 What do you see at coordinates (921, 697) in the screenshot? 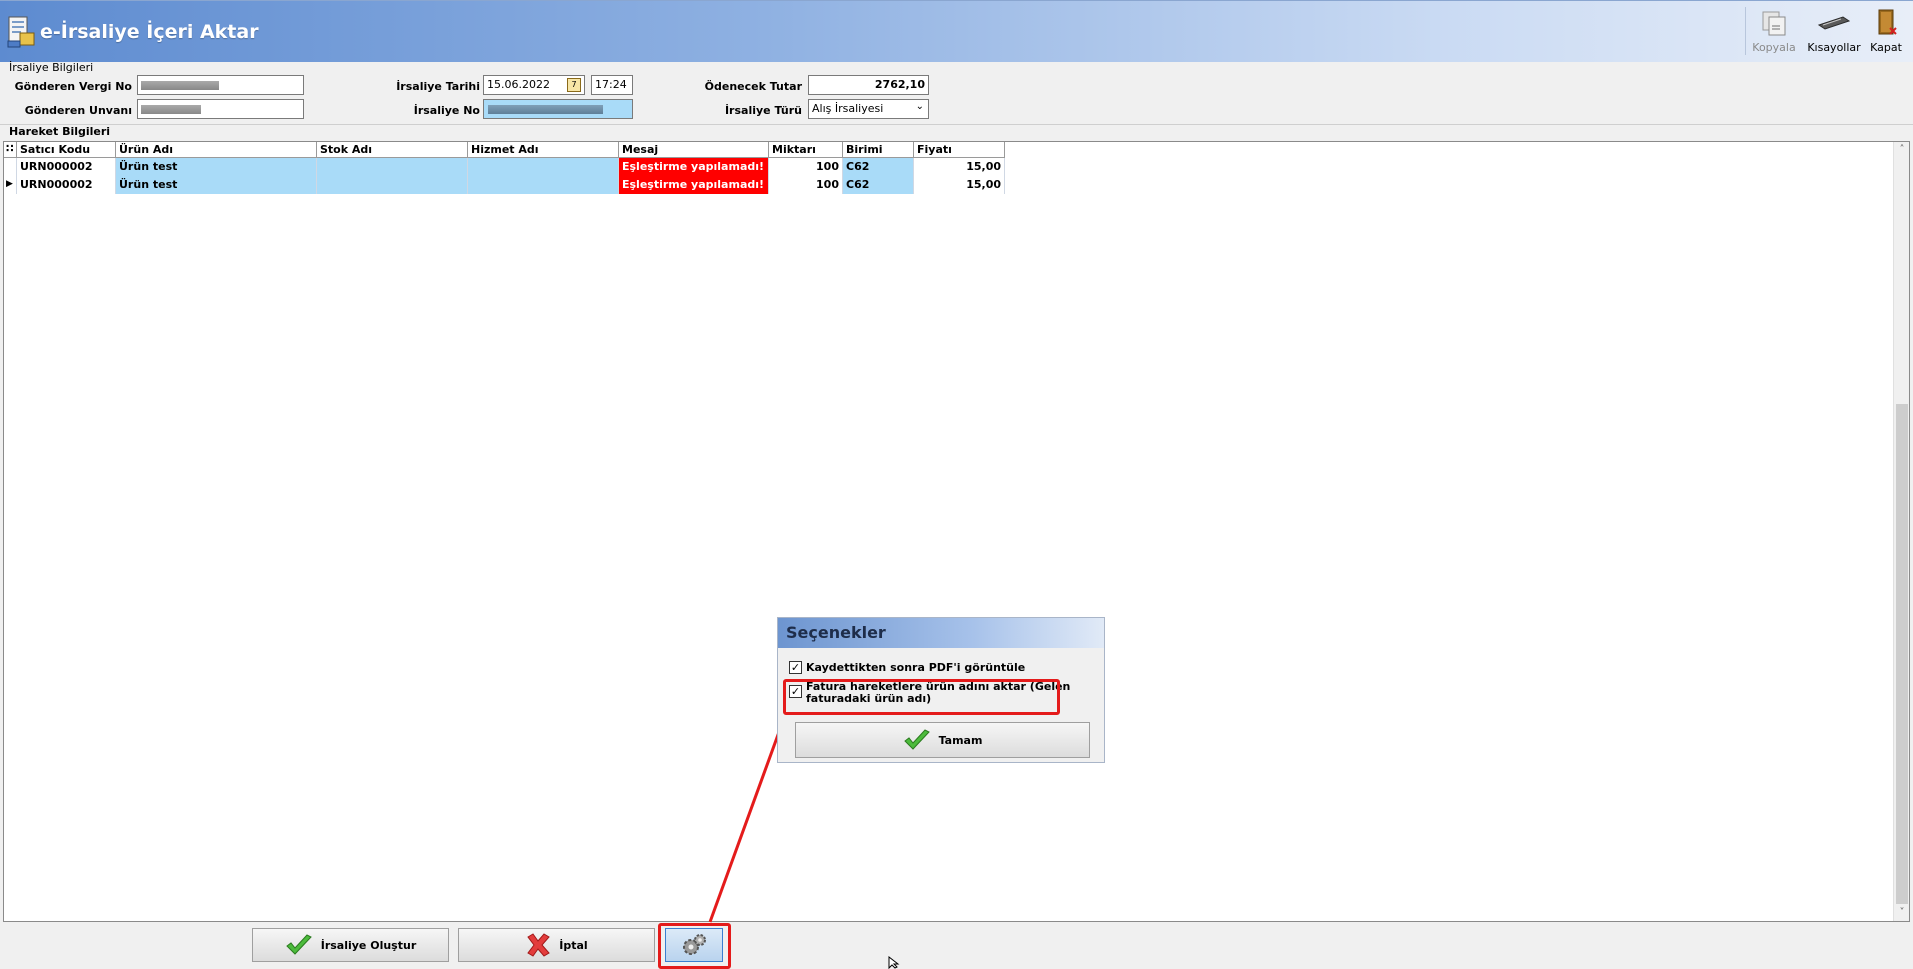
I see `option-highlight` at bounding box center [921, 697].